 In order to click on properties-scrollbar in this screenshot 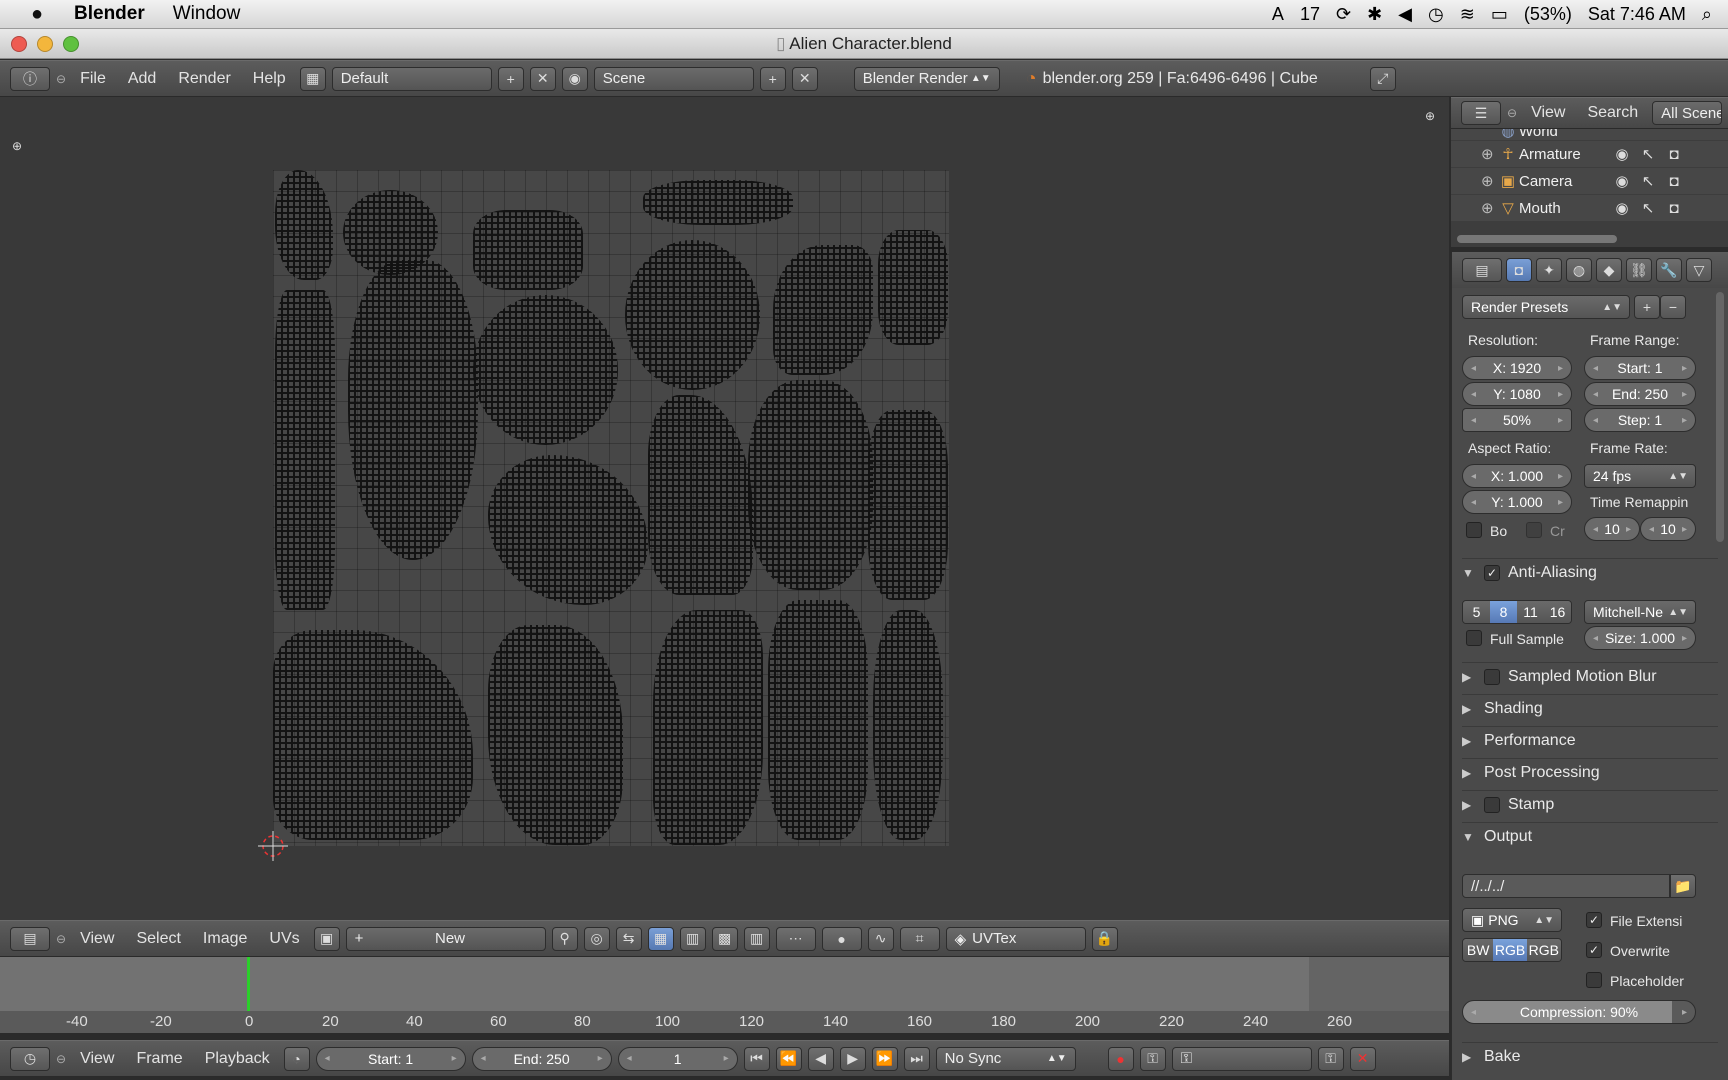, I will do `click(1720, 417)`.